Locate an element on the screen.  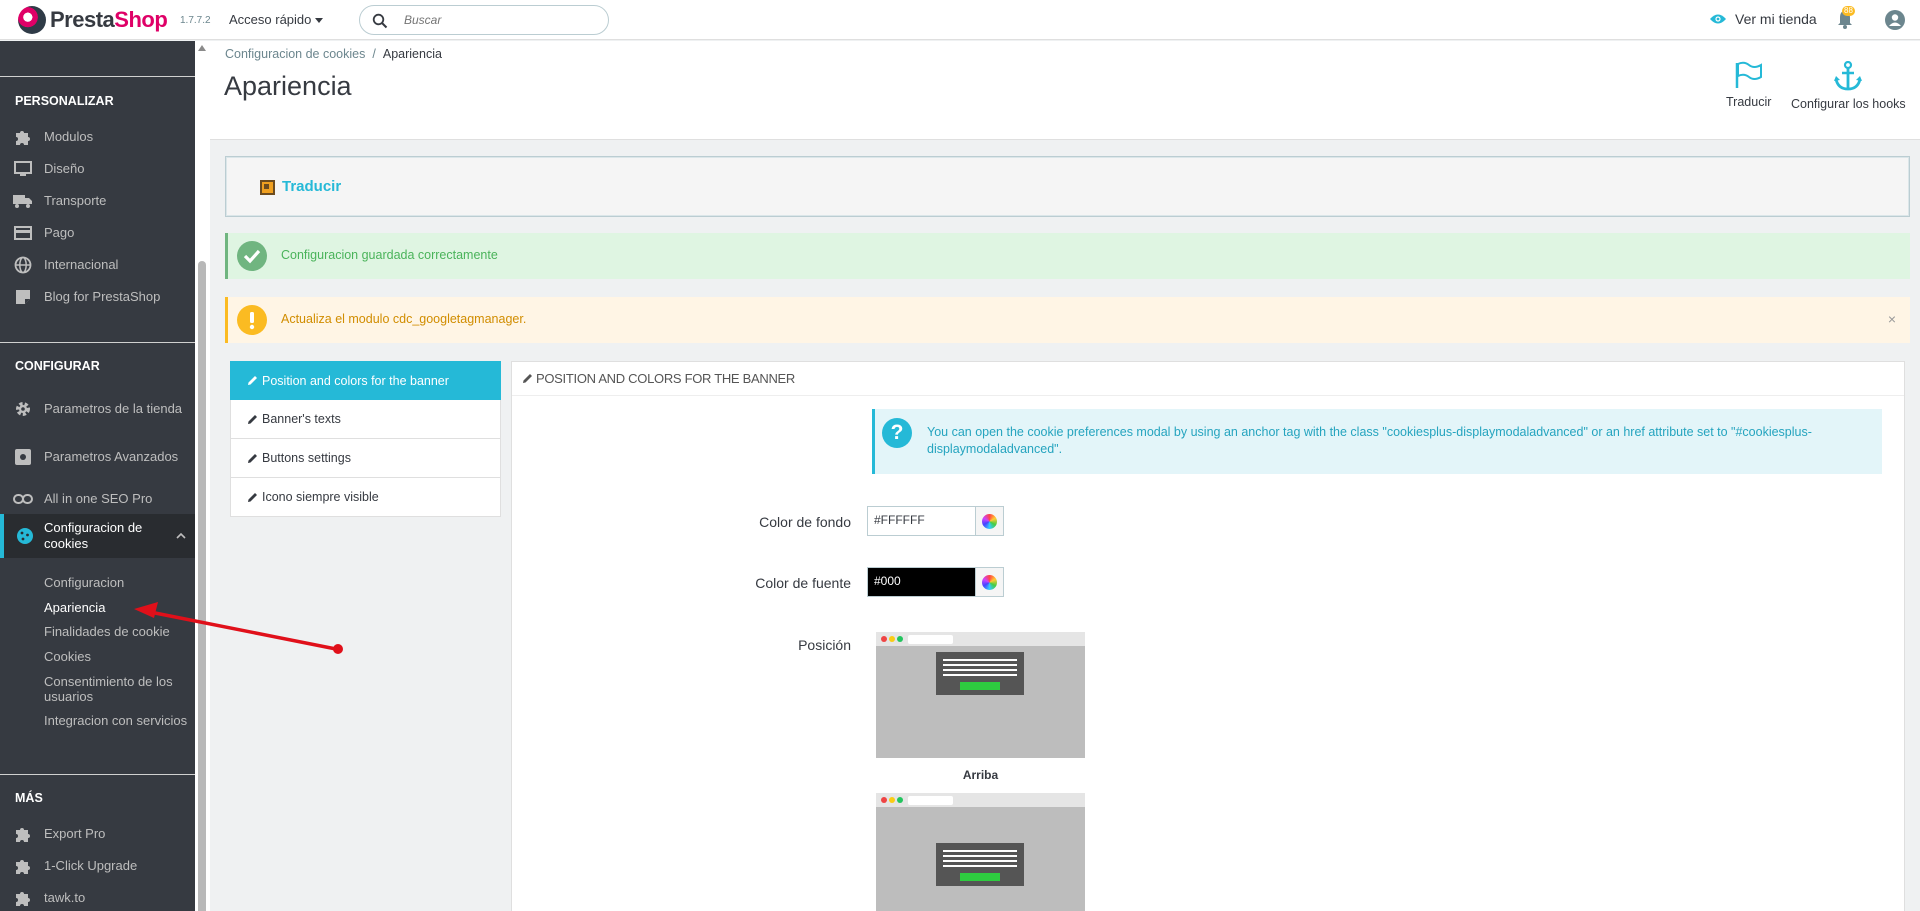
sidebar-subitem-consentimiento: Consentimiento de los usuarios is located at coordinates (114, 689).